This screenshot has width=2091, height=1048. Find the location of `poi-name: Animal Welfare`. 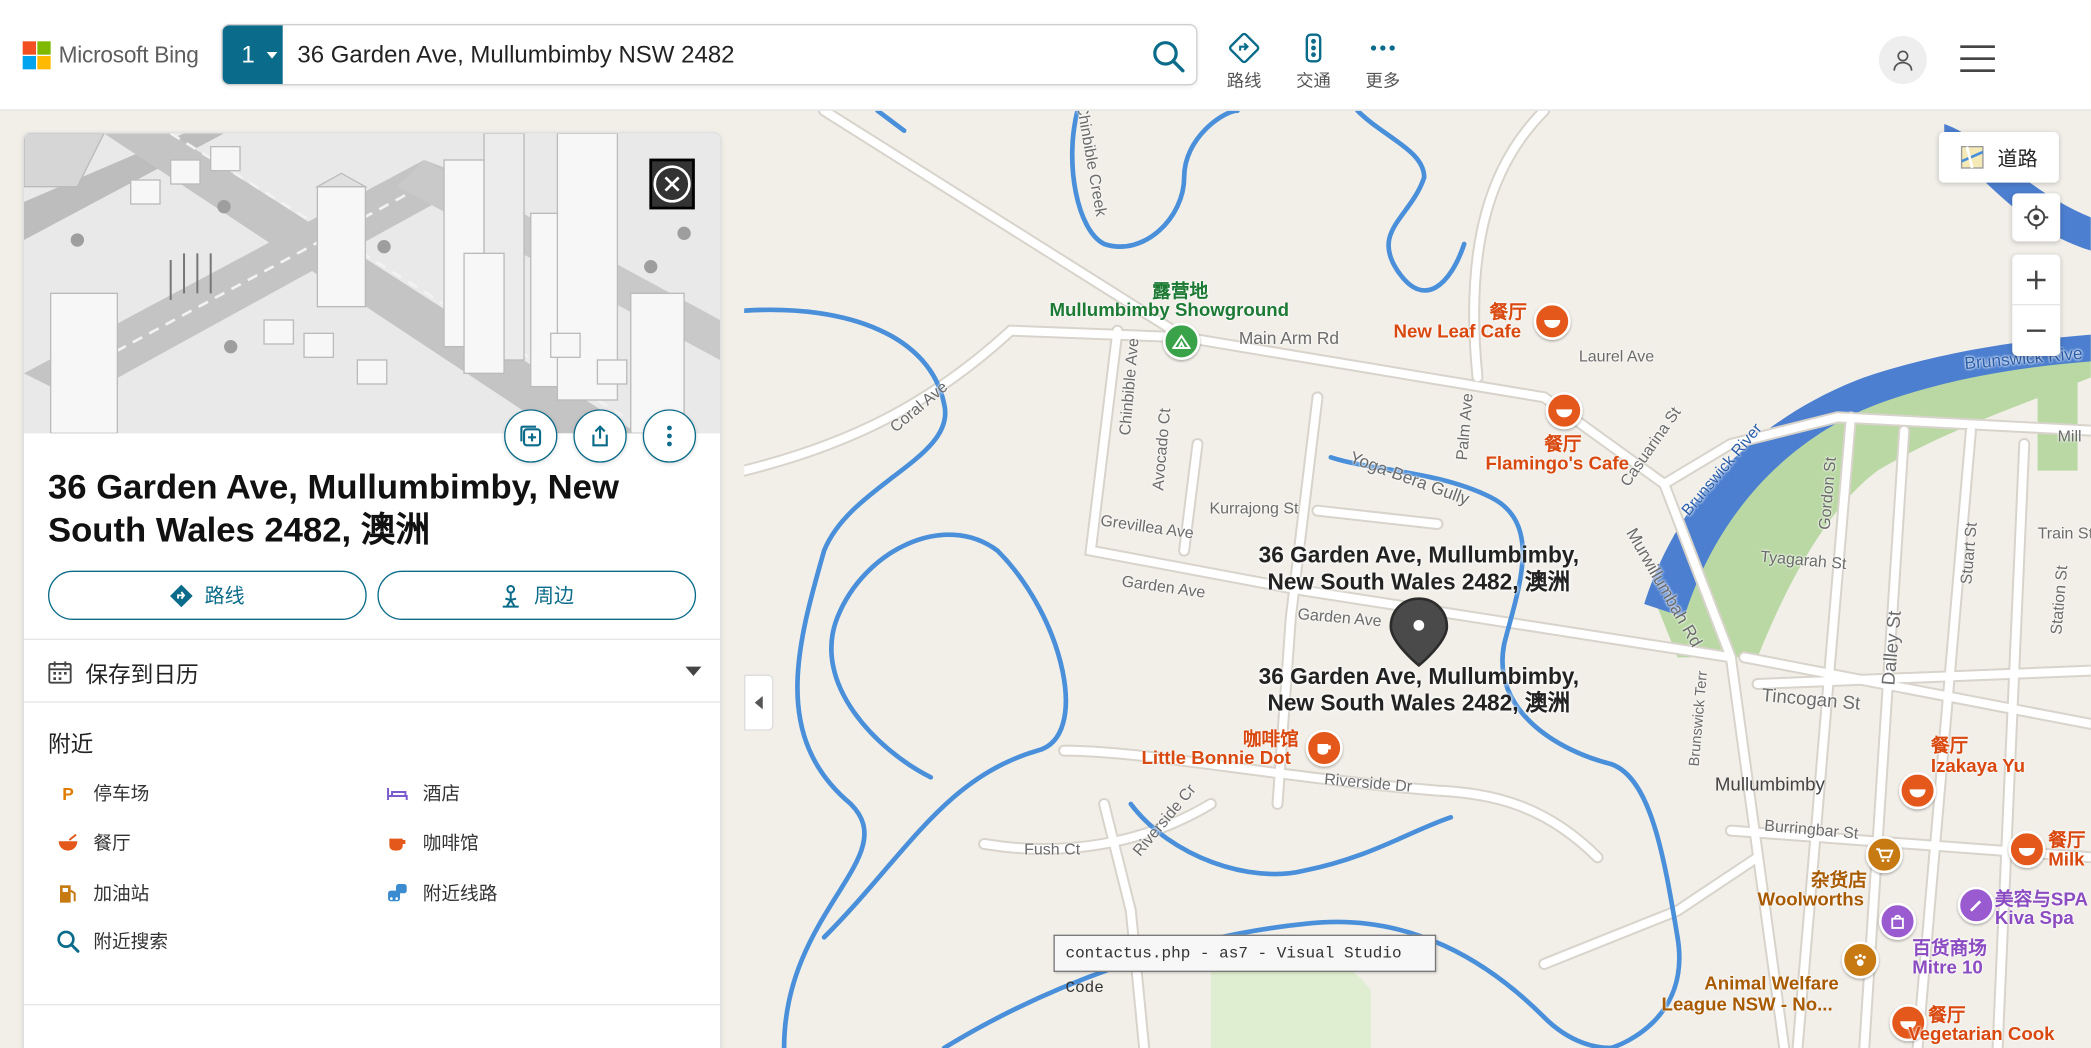

poi-name: Animal Welfare is located at coordinates (1771, 982).